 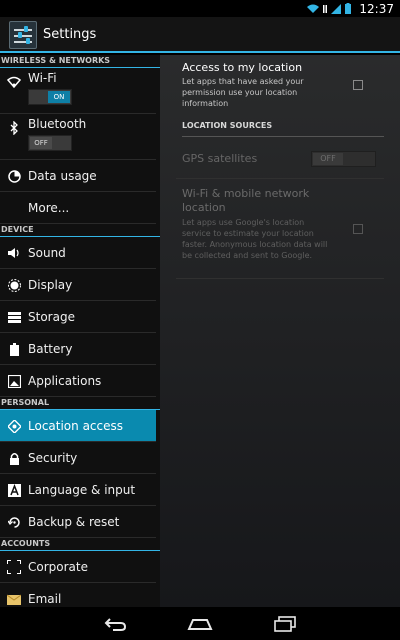 I want to click on sidebar-item-location-access: Location access, so click(x=78, y=426).